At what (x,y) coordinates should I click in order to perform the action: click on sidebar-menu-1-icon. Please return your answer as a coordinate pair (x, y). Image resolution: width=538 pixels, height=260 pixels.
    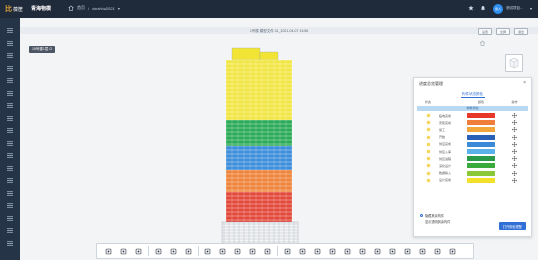
    Looking at the image, I should click on (10, 30).